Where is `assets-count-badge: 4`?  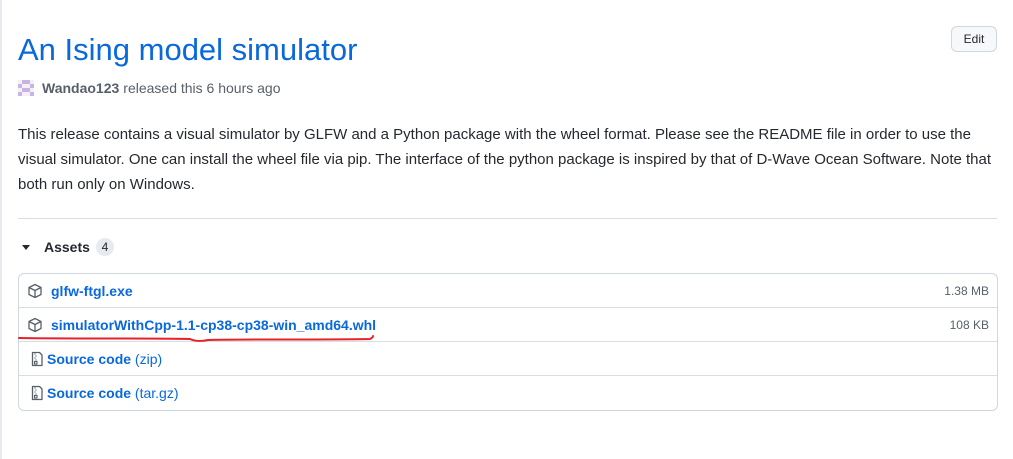 assets-count-badge: 4 is located at coordinates (104, 247).